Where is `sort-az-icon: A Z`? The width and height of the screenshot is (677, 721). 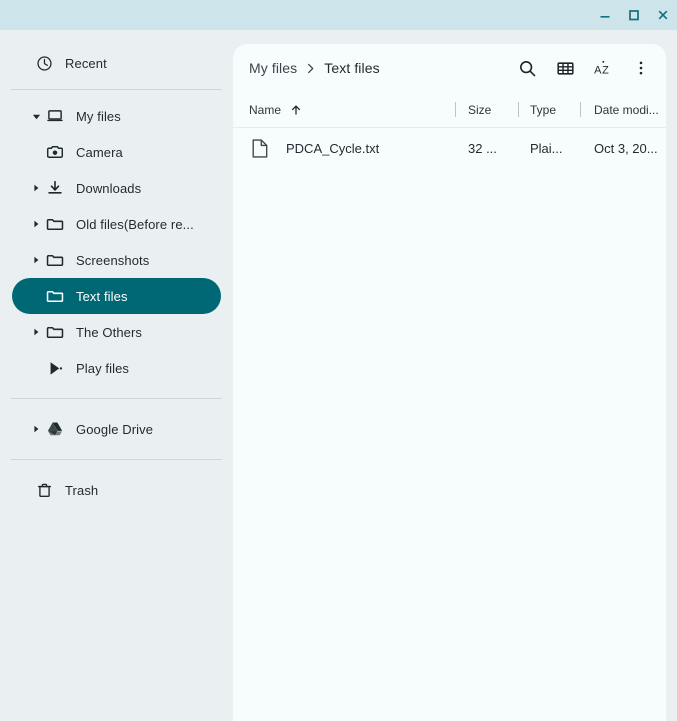
sort-az-icon: A Z is located at coordinates (603, 68).